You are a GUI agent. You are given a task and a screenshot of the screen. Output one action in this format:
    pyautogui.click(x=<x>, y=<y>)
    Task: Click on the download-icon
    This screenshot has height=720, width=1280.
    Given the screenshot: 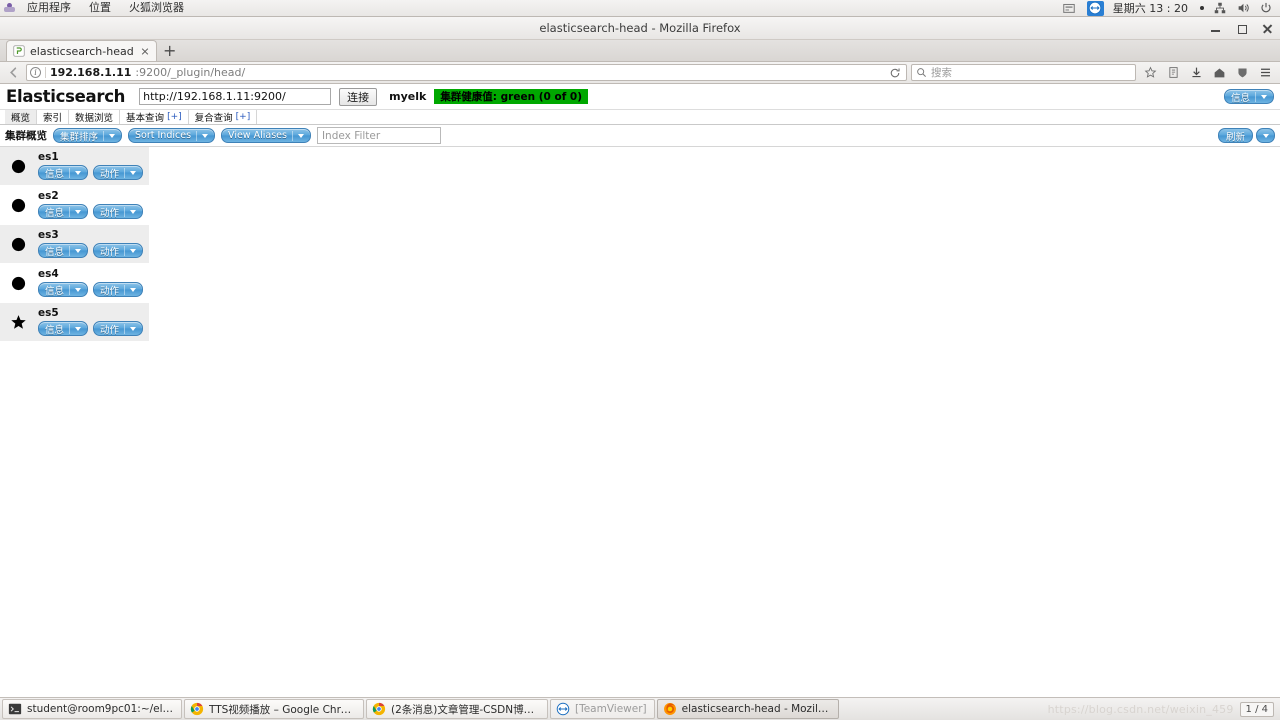 What is the action you would take?
    pyautogui.click(x=1196, y=72)
    